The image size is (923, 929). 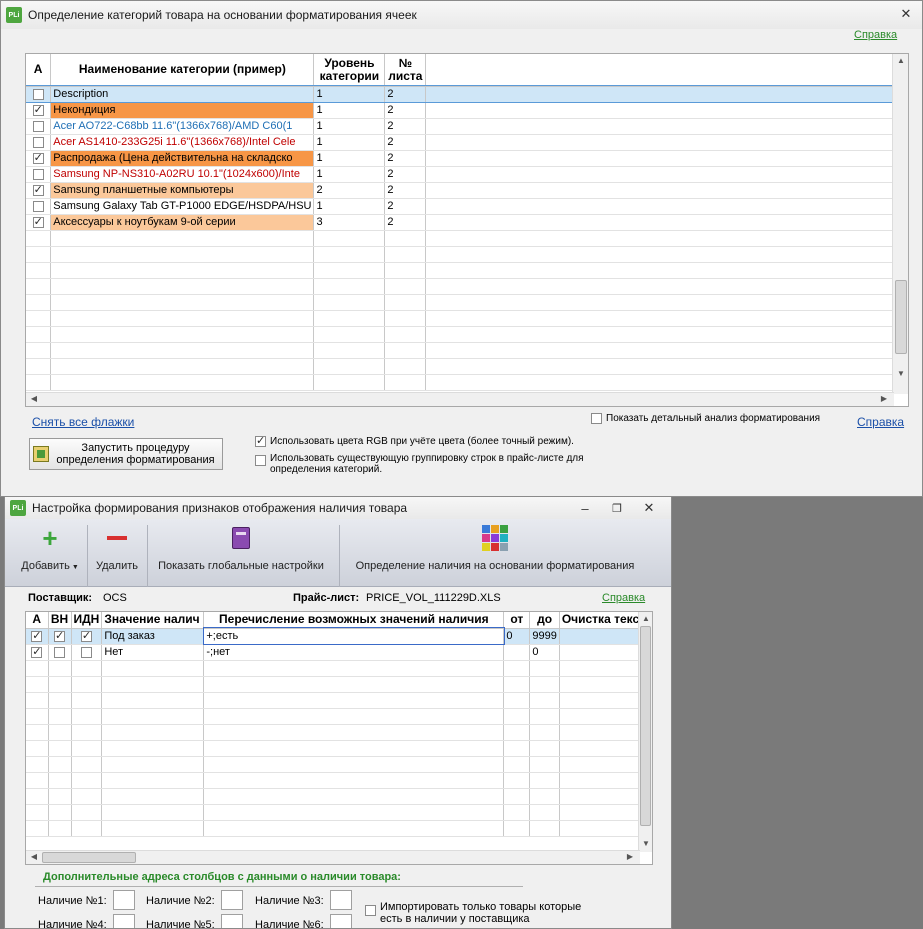 What do you see at coordinates (34, 856) in the screenshot?
I see `scroll-left-icon: ◀` at bounding box center [34, 856].